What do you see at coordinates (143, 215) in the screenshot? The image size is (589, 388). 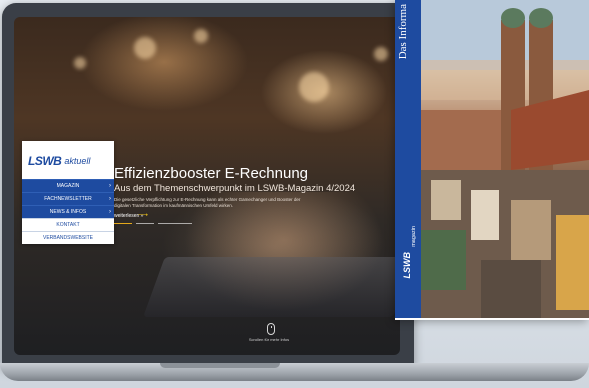 I see `arrow-right-icon: ⟶` at bounding box center [143, 215].